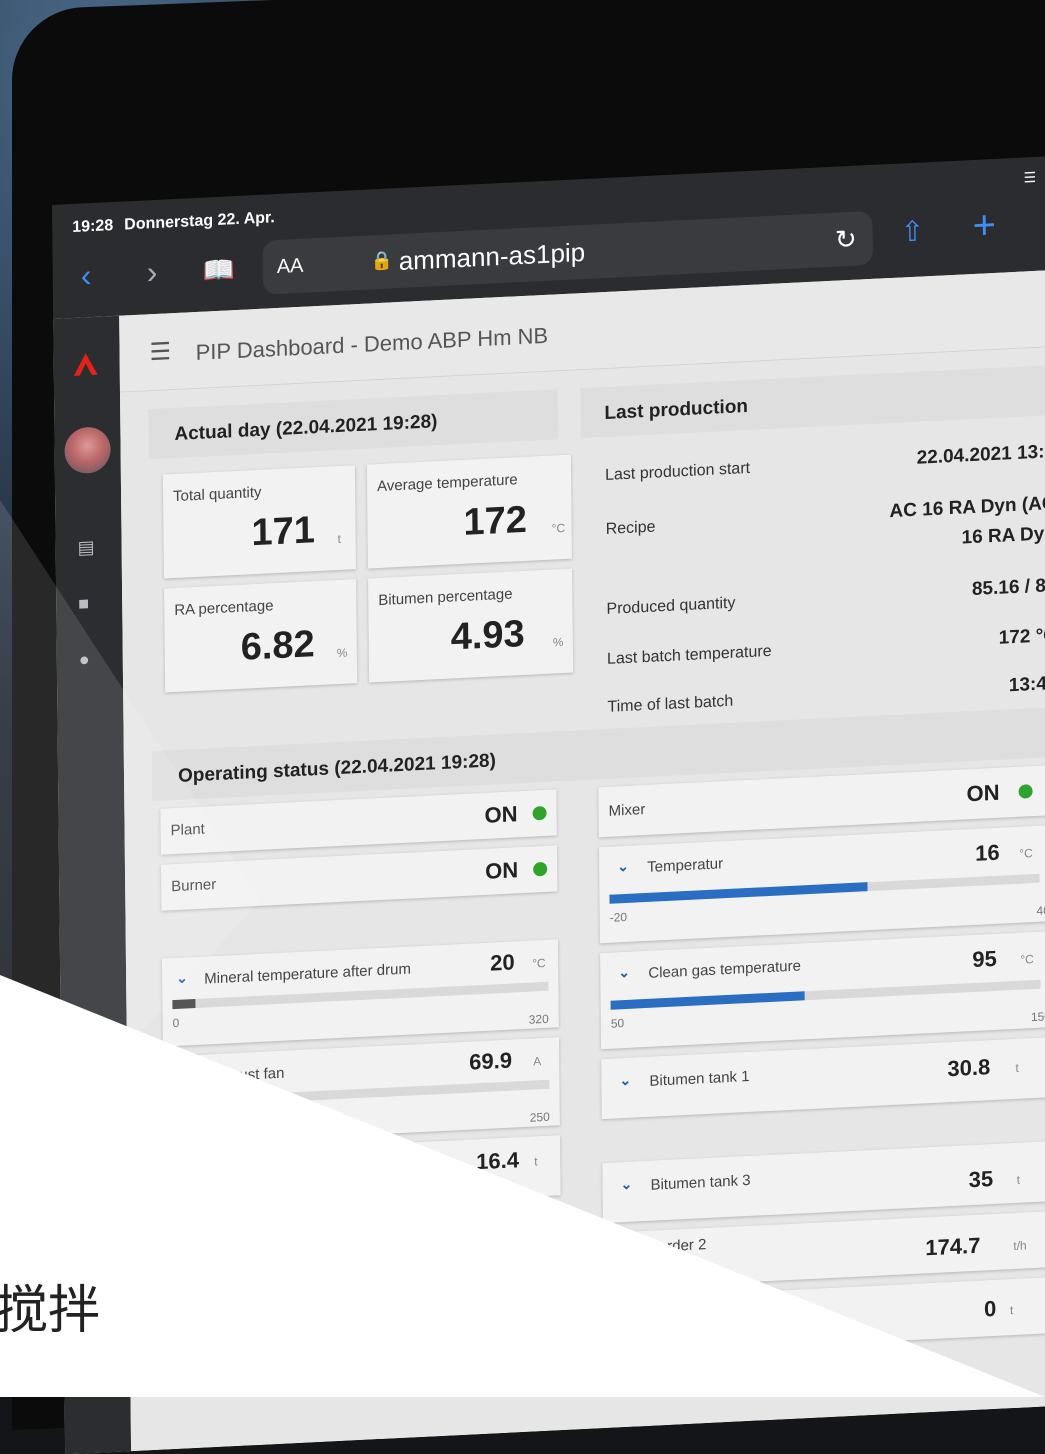  What do you see at coordinates (487, 635) in the screenshot?
I see `card-value: 4.93` at bounding box center [487, 635].